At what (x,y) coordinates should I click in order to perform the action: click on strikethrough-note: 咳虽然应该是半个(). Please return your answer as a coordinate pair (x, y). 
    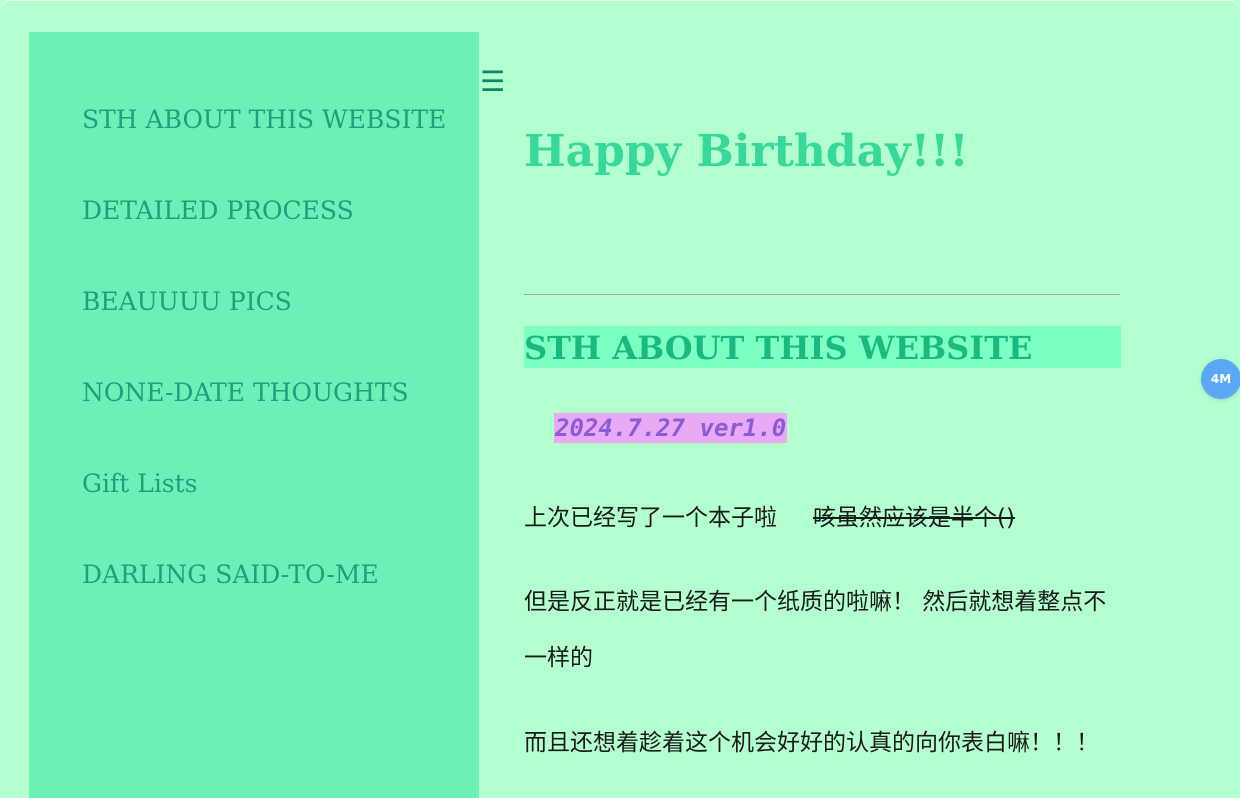
    Looking at the image, I should click on (914, 518).